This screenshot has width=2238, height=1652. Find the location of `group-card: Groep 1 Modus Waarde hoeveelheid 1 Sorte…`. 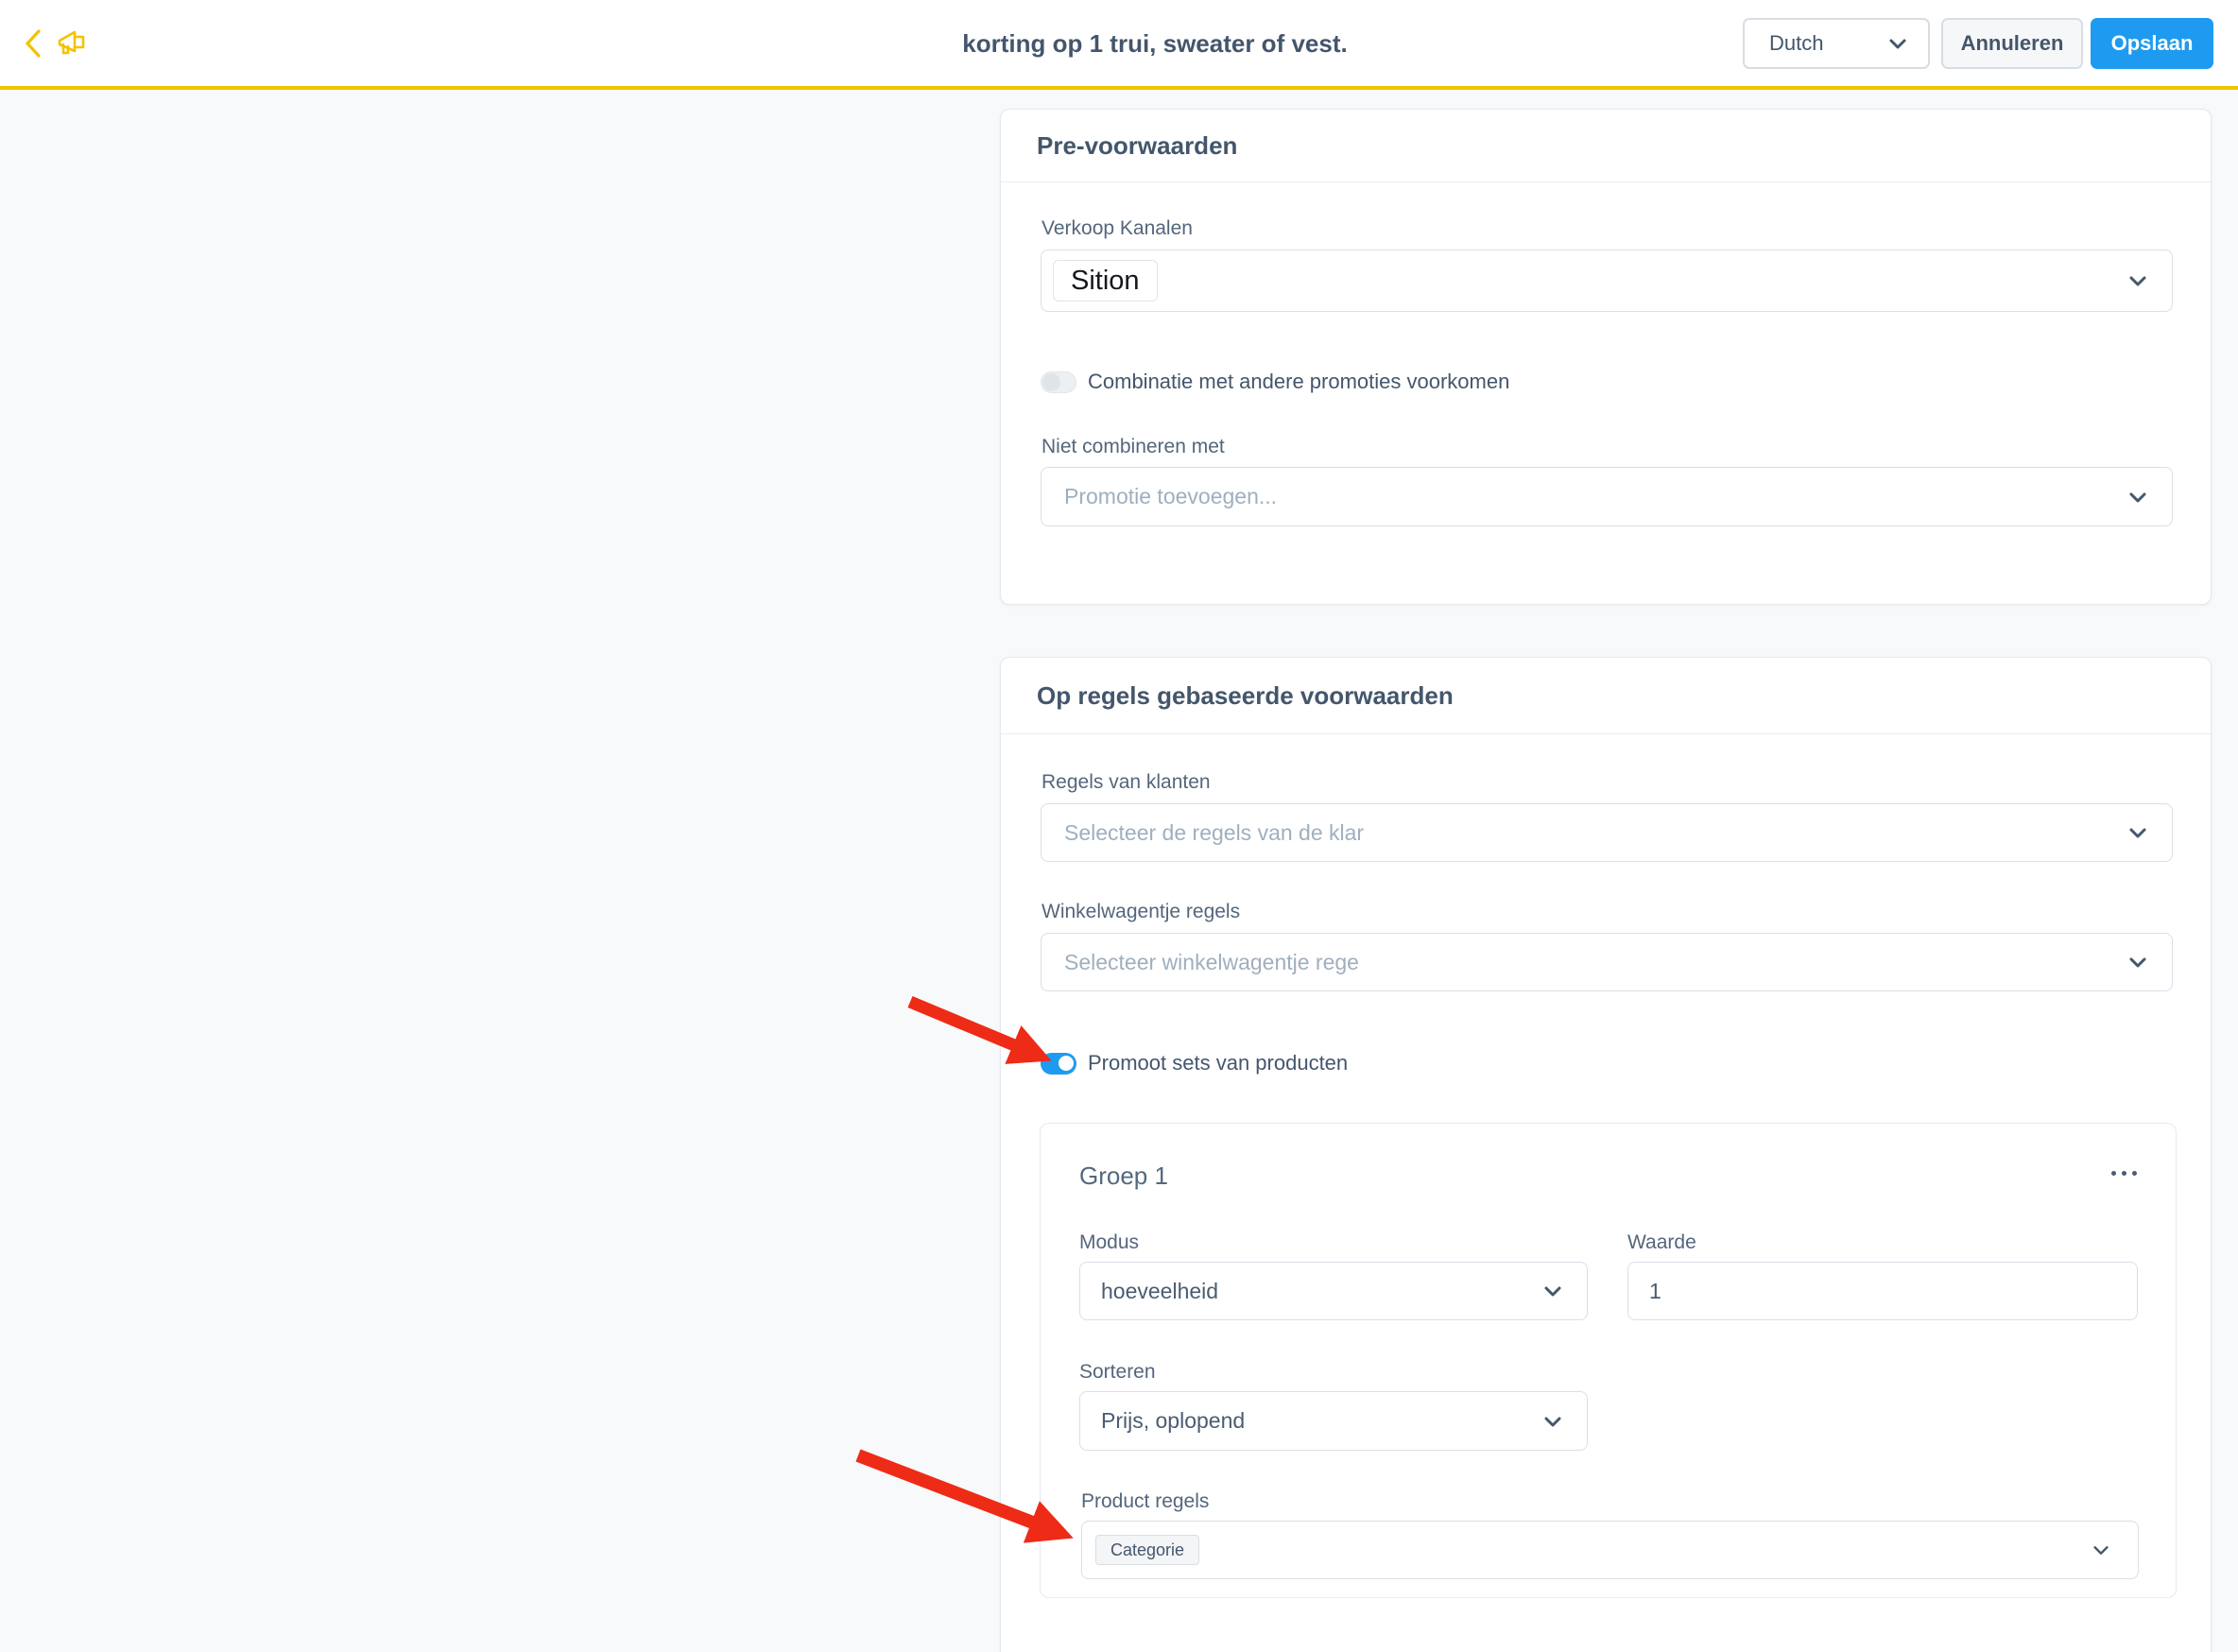

group-card: Groep 1 Modus Waarde hoeveelheid 1 Sorte… is located at coordinates (1608, 1360).